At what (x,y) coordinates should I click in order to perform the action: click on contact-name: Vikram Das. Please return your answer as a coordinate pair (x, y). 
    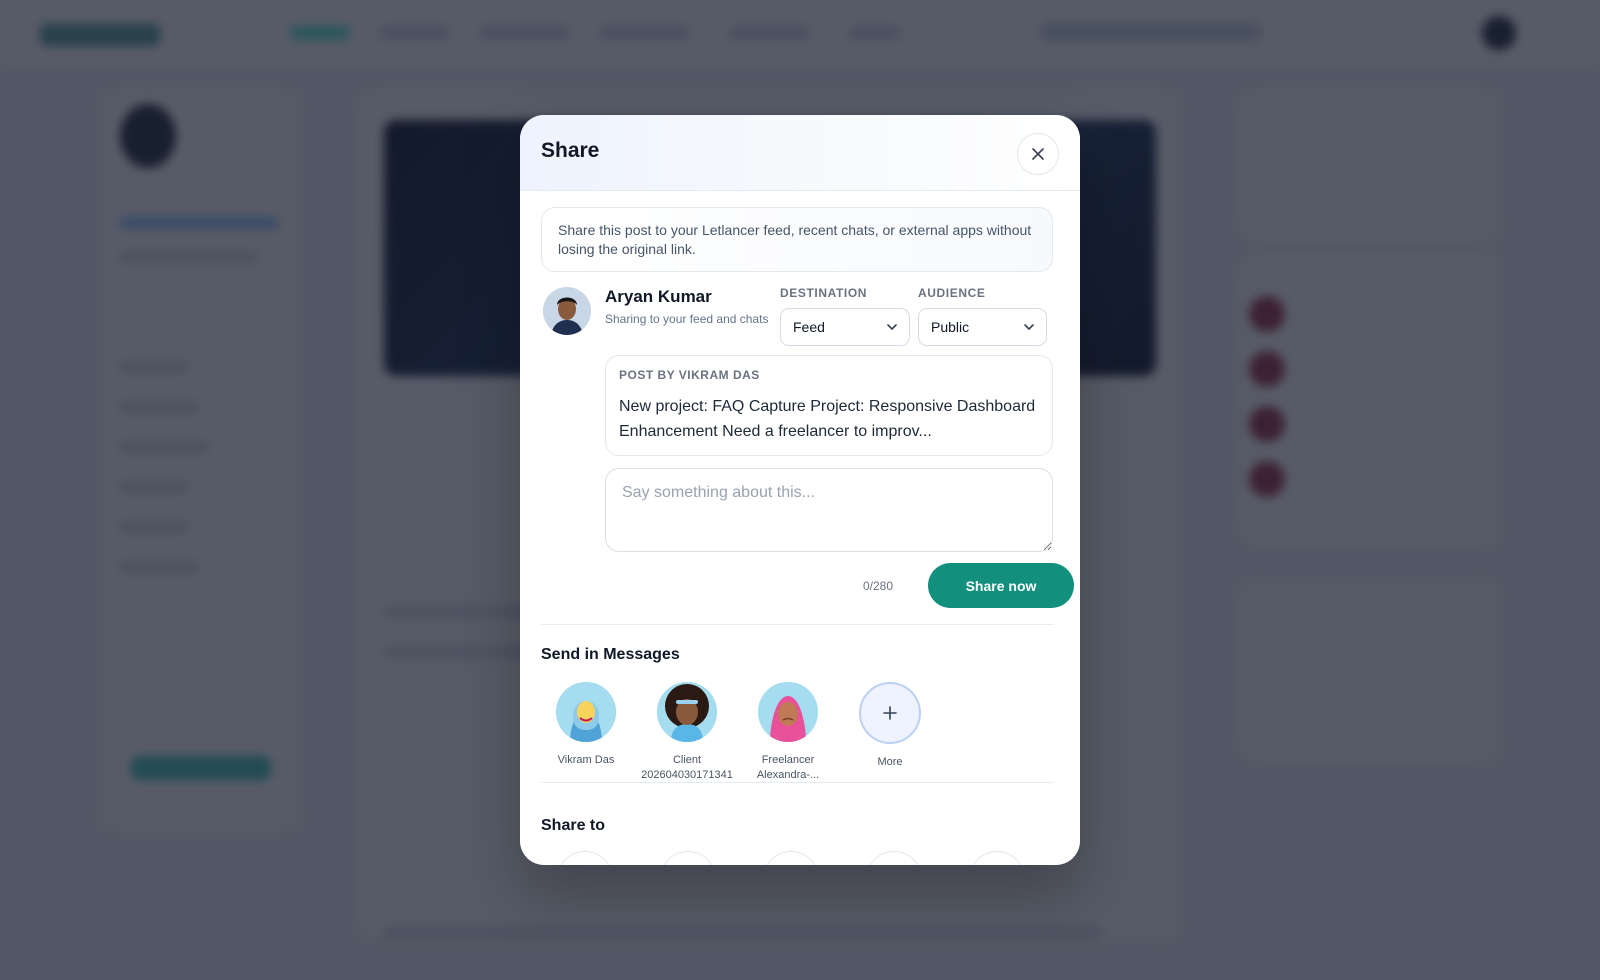
    Looking at the image, I should click on (586, 760).